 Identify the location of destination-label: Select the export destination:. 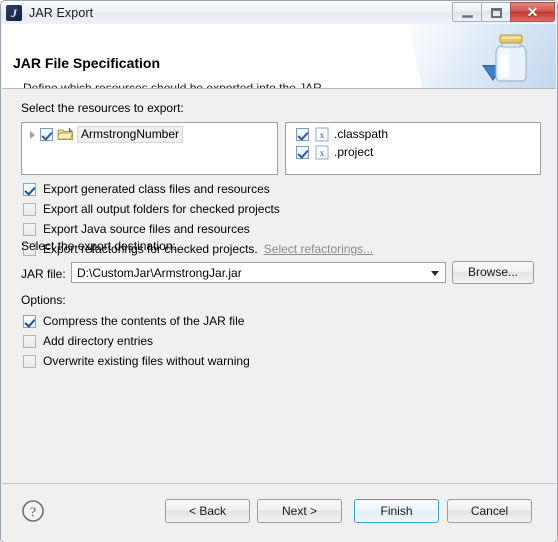
(98, 246).